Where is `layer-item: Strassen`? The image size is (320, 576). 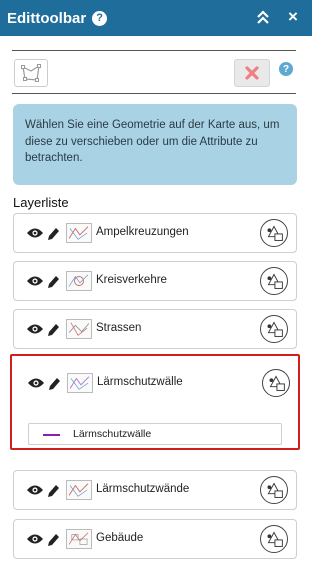 layer-item: Strassen is located at coordinates (155, 329).